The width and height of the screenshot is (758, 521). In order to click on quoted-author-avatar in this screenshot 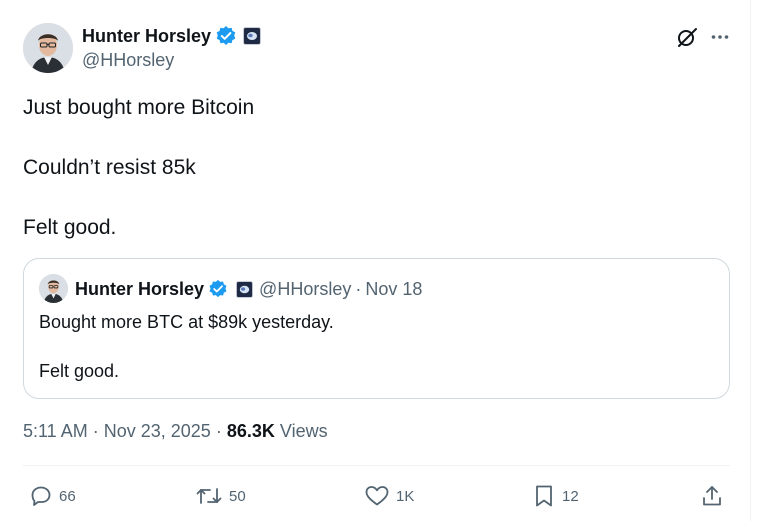, I will do `click(53, 288)`.